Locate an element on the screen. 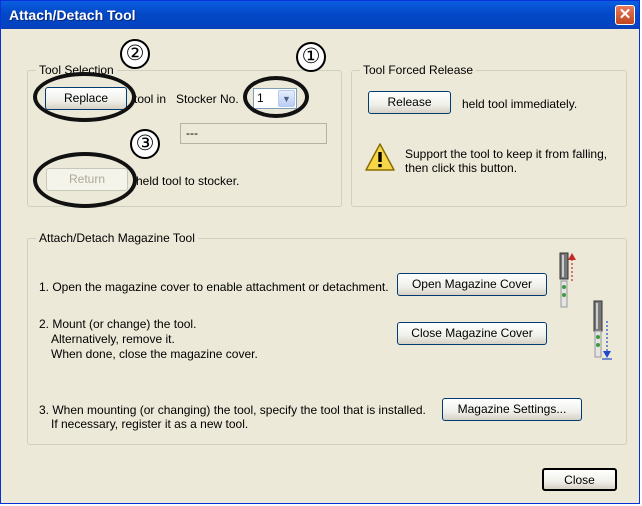 Image resolution: width=642 pixels, height=506 pixels. magazine-tool-legend: Attach/Detach Magazine Tool is located at coordinates (117, 238).